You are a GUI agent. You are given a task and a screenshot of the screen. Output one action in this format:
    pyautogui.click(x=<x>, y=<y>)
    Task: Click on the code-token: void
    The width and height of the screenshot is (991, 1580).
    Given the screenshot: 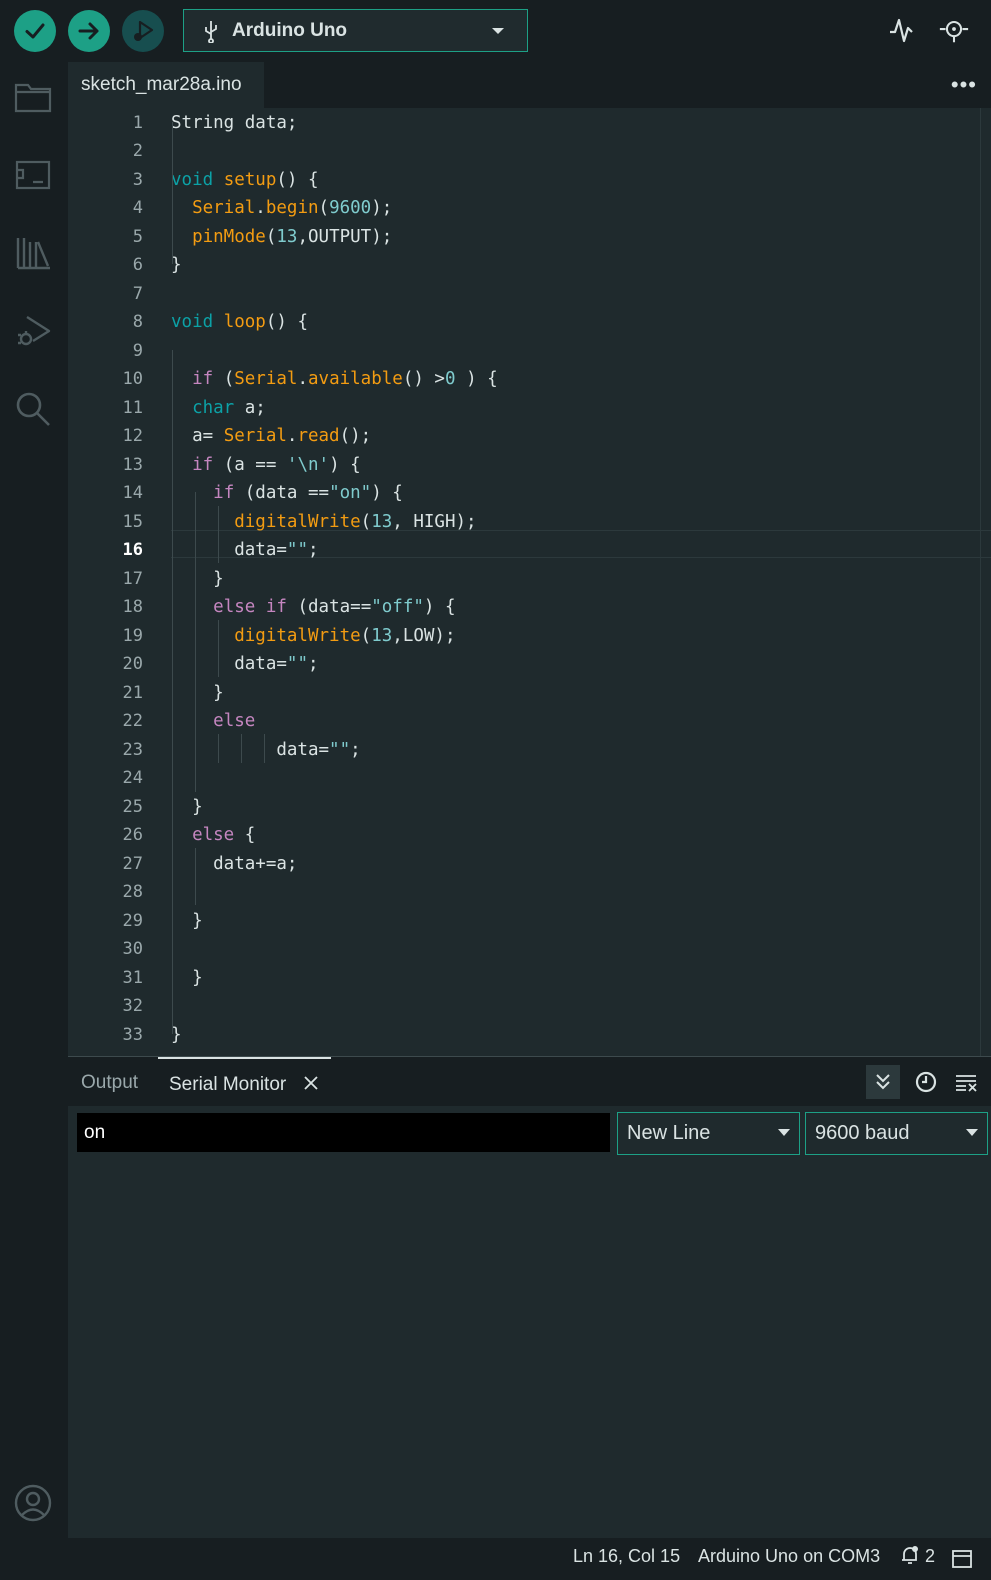 What is the action you would take?
    pyautogui.click(x=192, y=322)
    